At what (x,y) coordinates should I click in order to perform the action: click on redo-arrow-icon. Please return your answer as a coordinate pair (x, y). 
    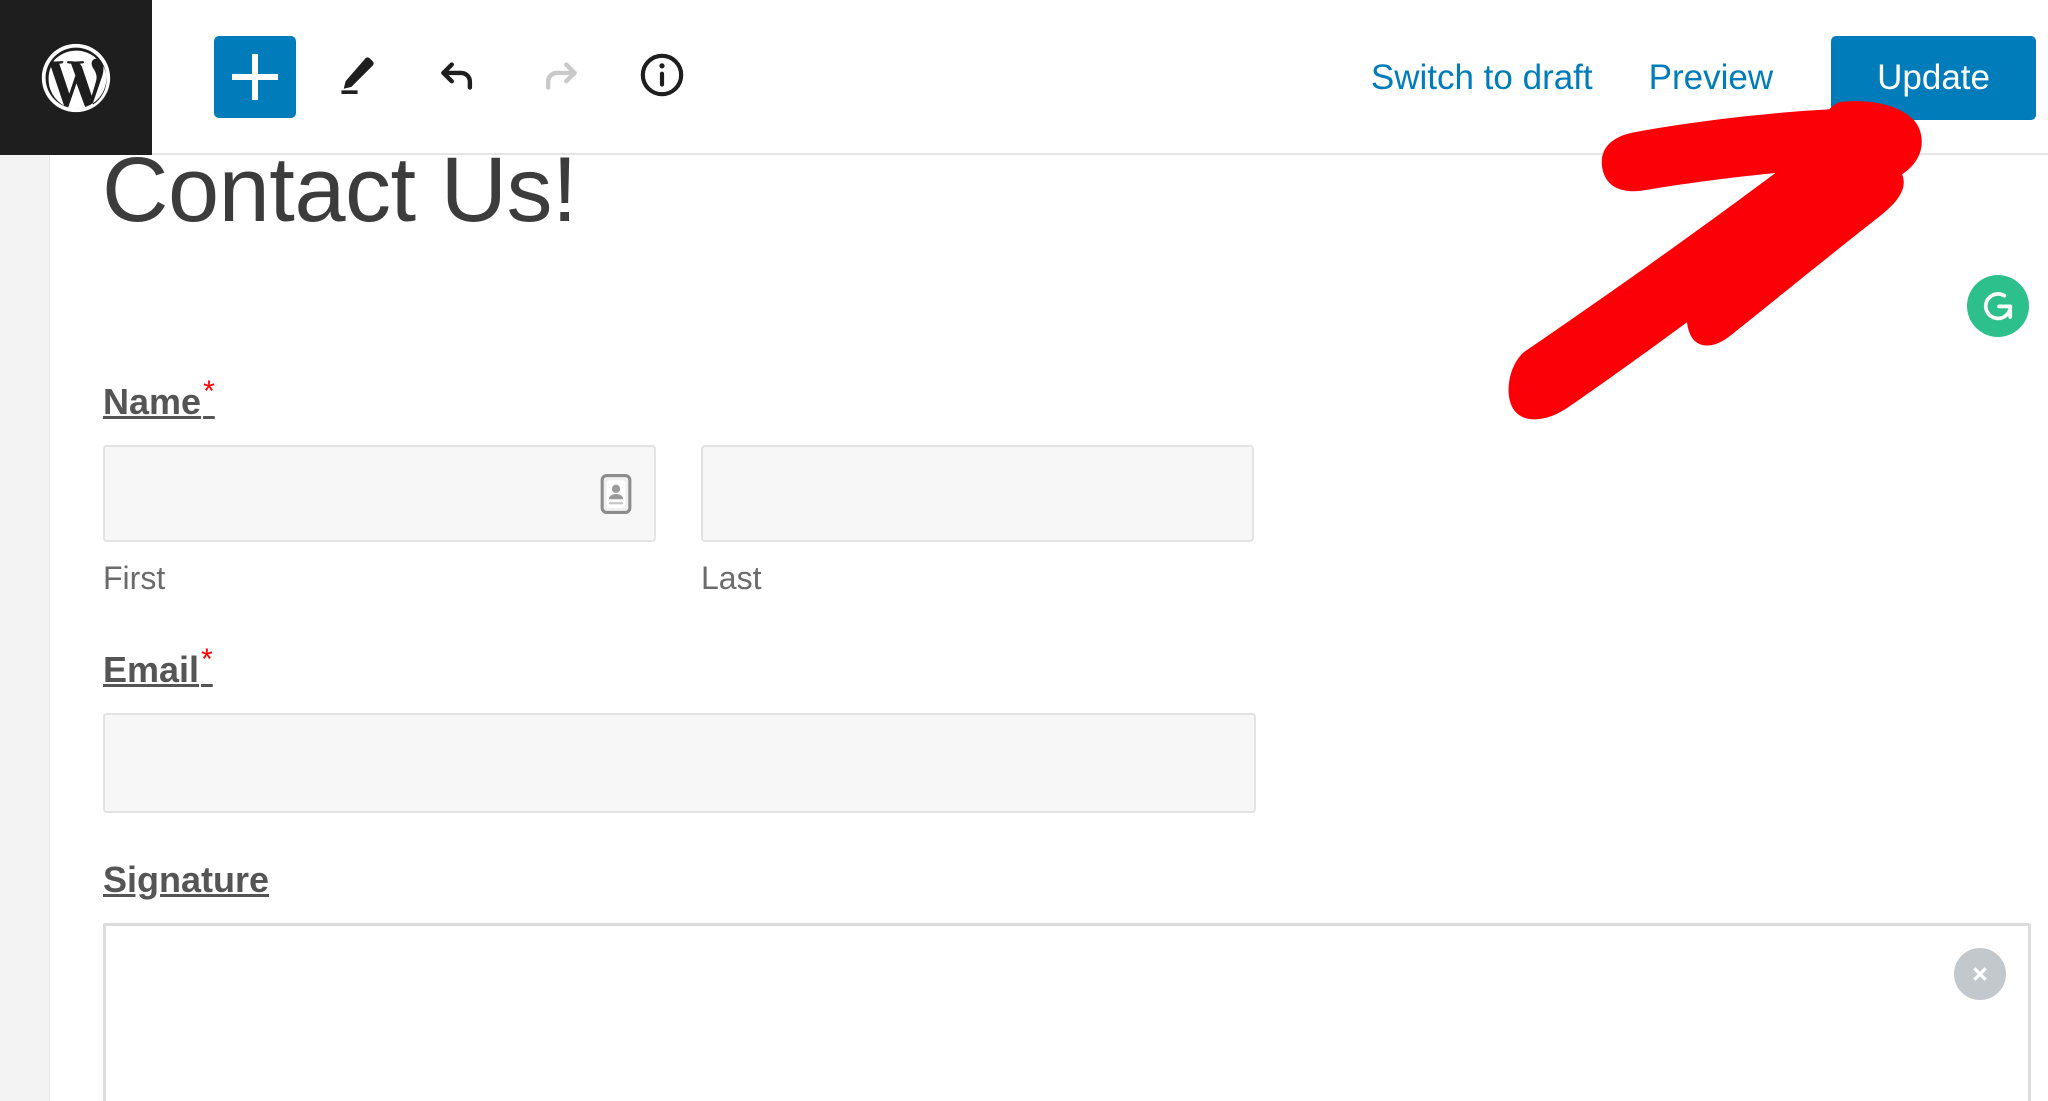
    Looking at the image, I should click on (560, 76).